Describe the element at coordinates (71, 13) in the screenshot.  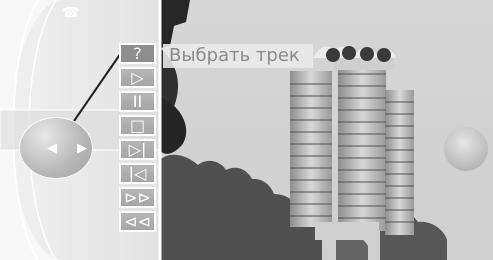
I see `phone-icon: ☎` at that location.